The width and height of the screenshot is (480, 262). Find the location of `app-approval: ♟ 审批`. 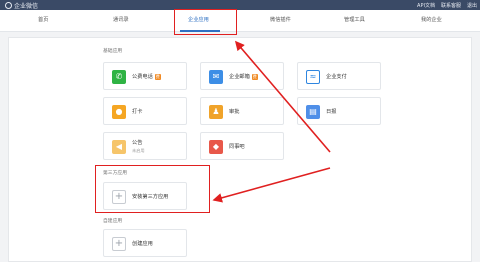

app-approval: ♟ 审批 is located at coordinates (242, 111).